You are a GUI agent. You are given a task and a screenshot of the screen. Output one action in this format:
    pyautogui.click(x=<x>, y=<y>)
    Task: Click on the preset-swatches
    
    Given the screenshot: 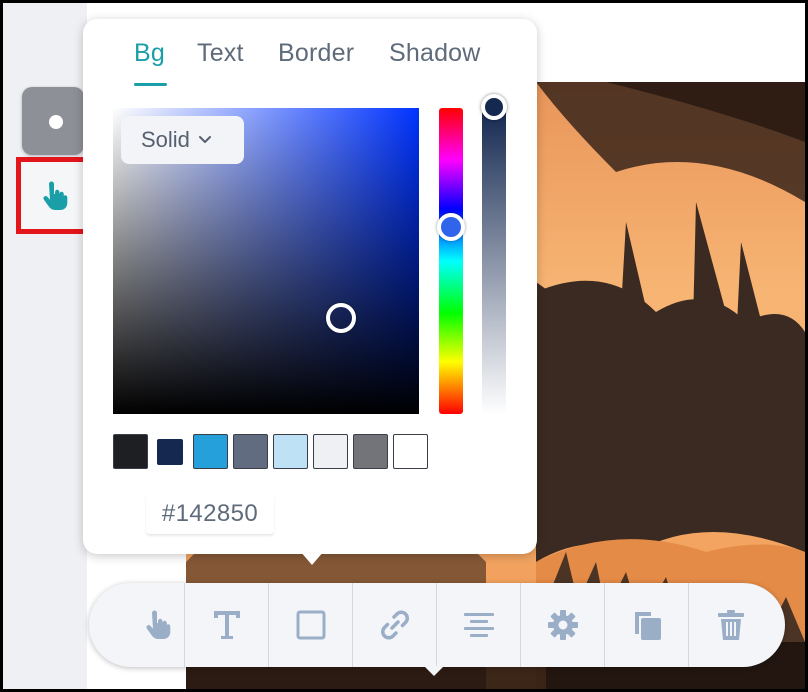 What is the action you would take?
    pyautogui.click(x=273, y=452)
    